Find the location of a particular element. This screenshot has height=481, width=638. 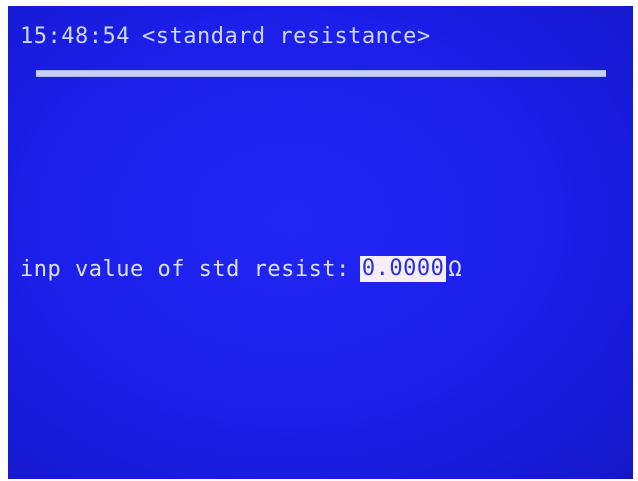

header-divider is located at coordinates (321, 73).